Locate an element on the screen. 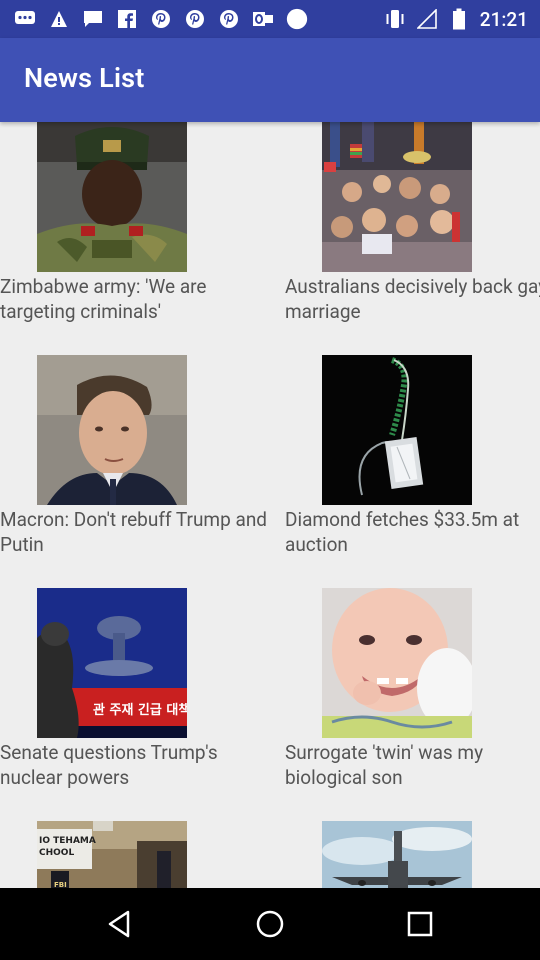  recents-button is located at coordinates (420, 924).